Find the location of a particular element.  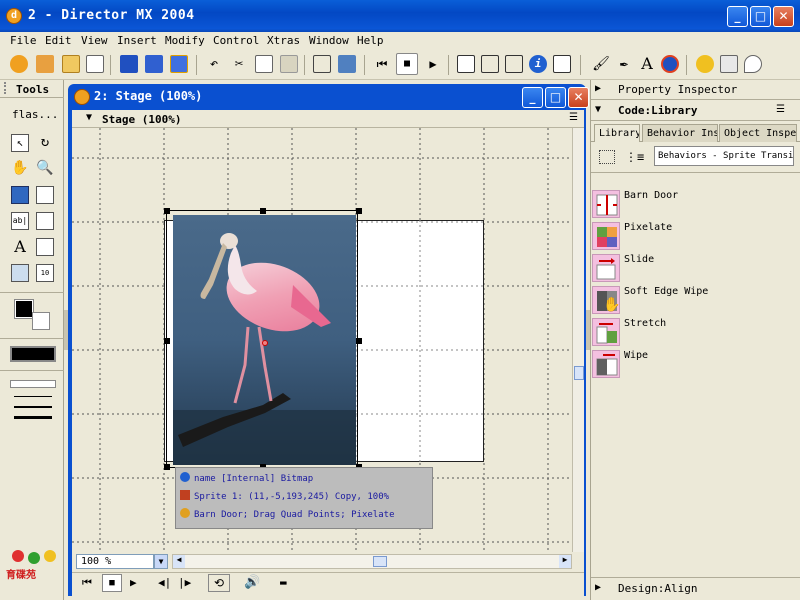

property-inspector-icon: i is located at coordinates (538, 64).